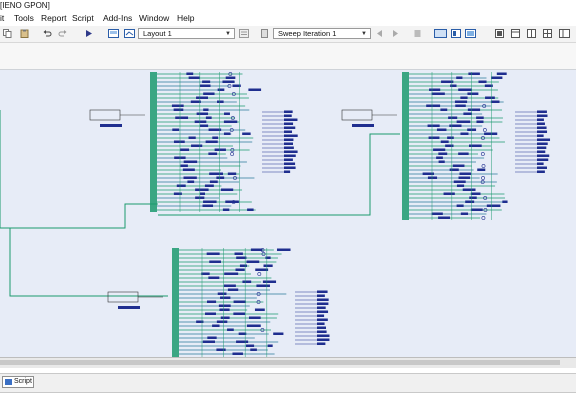  Describe the element at coordinates (280, 141) in the screenshot. I see `output-fanout` at that location.